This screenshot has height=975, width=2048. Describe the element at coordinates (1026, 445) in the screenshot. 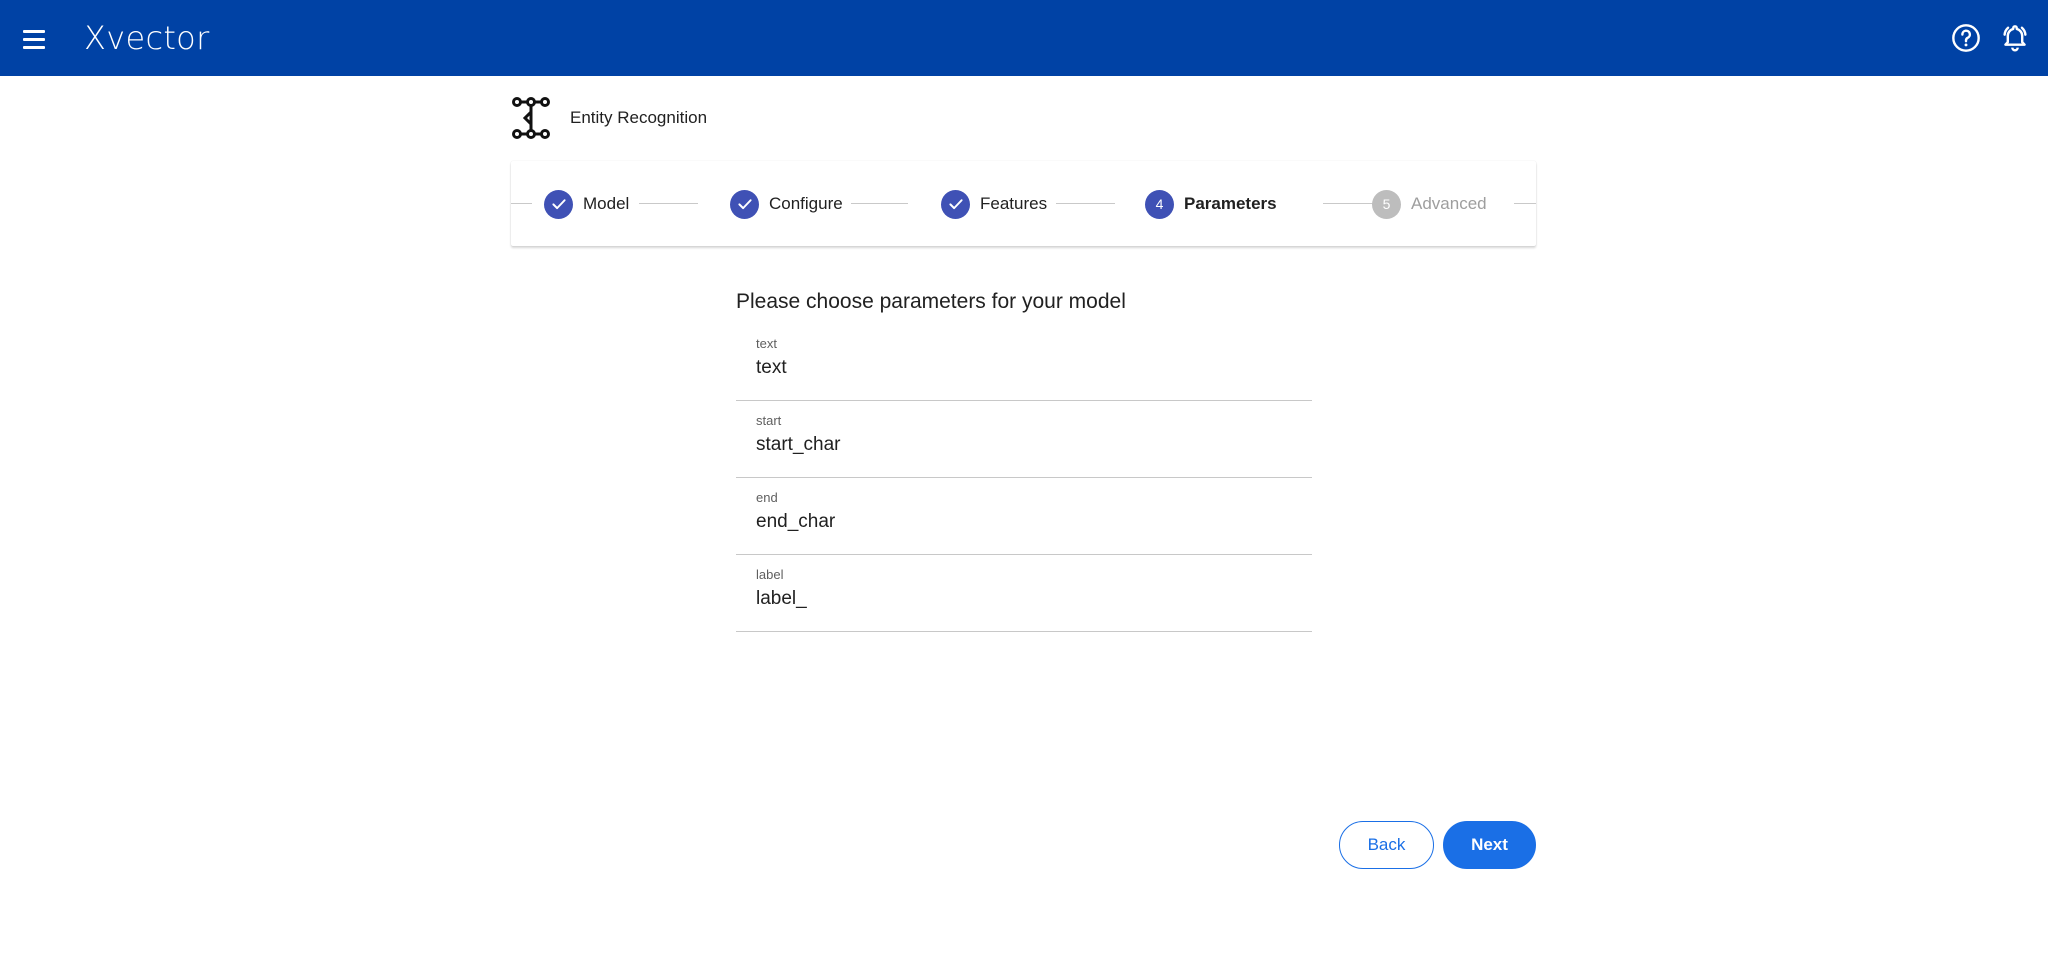

I see `start-input` at that location.